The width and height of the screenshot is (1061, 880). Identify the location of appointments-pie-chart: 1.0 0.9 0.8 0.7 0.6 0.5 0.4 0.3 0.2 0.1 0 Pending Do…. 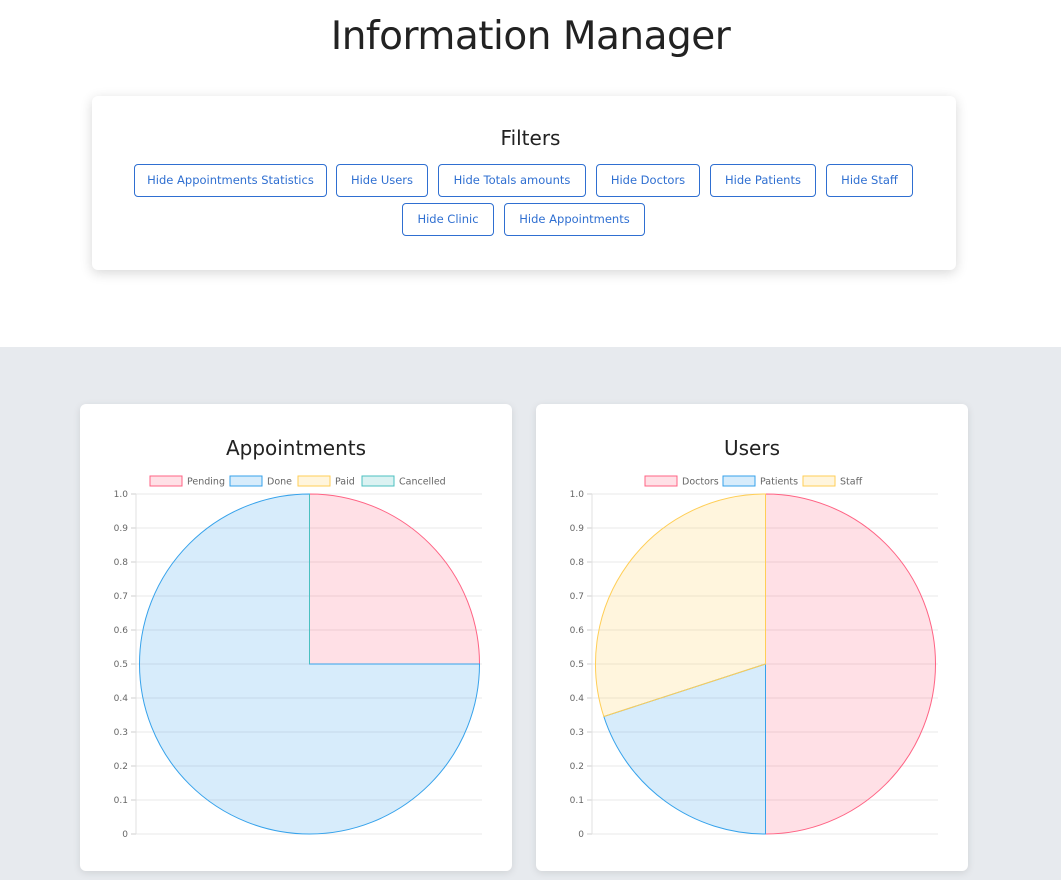
(298, 657).